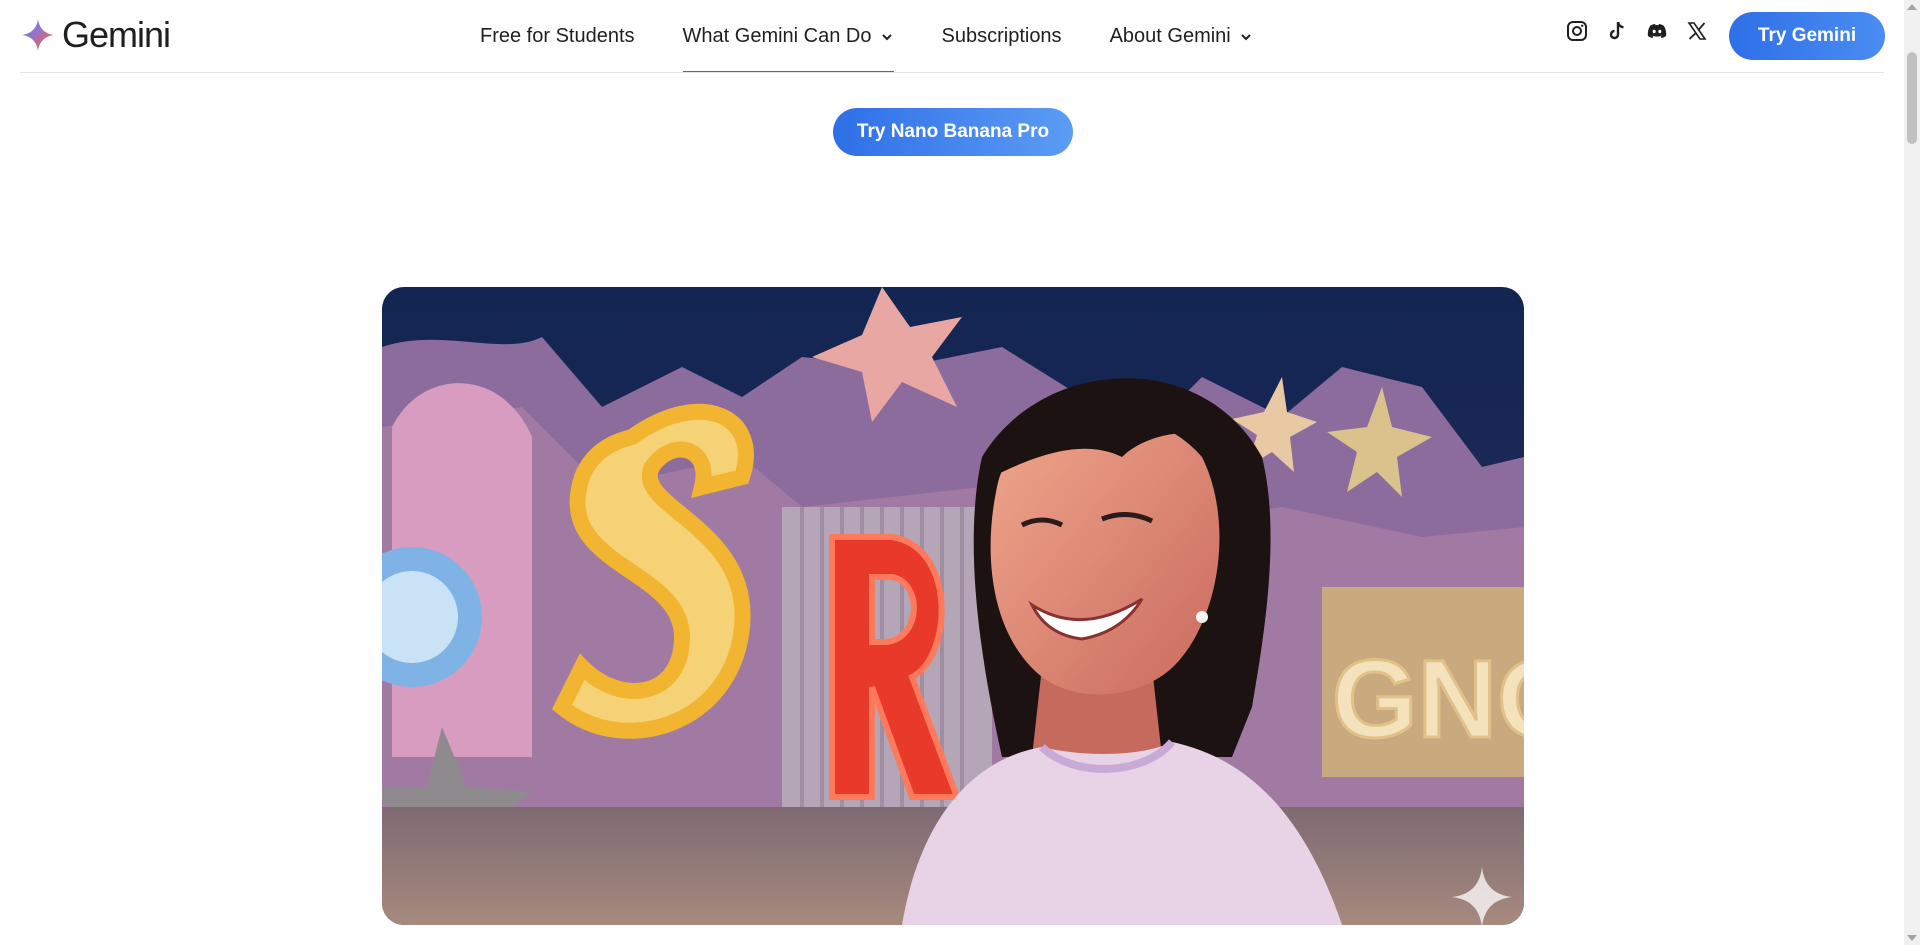 Image resolution: width=1920 pixels, height=945 pixels. I want to click on scroll-thumb, so click(1912, 98).